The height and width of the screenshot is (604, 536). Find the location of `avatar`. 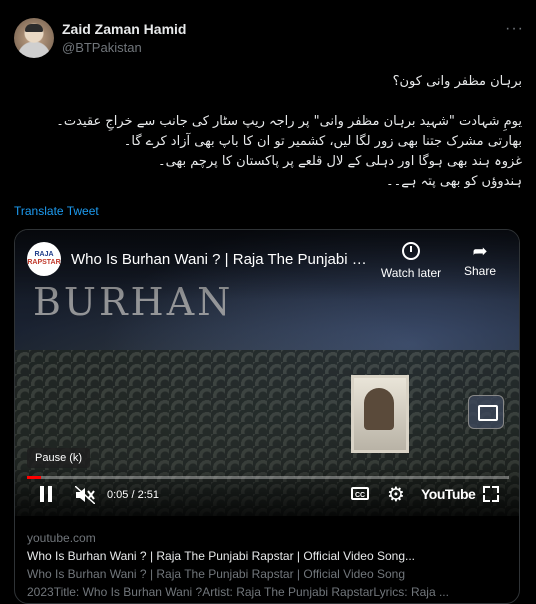

avatar is located at coordinates (34, 38).